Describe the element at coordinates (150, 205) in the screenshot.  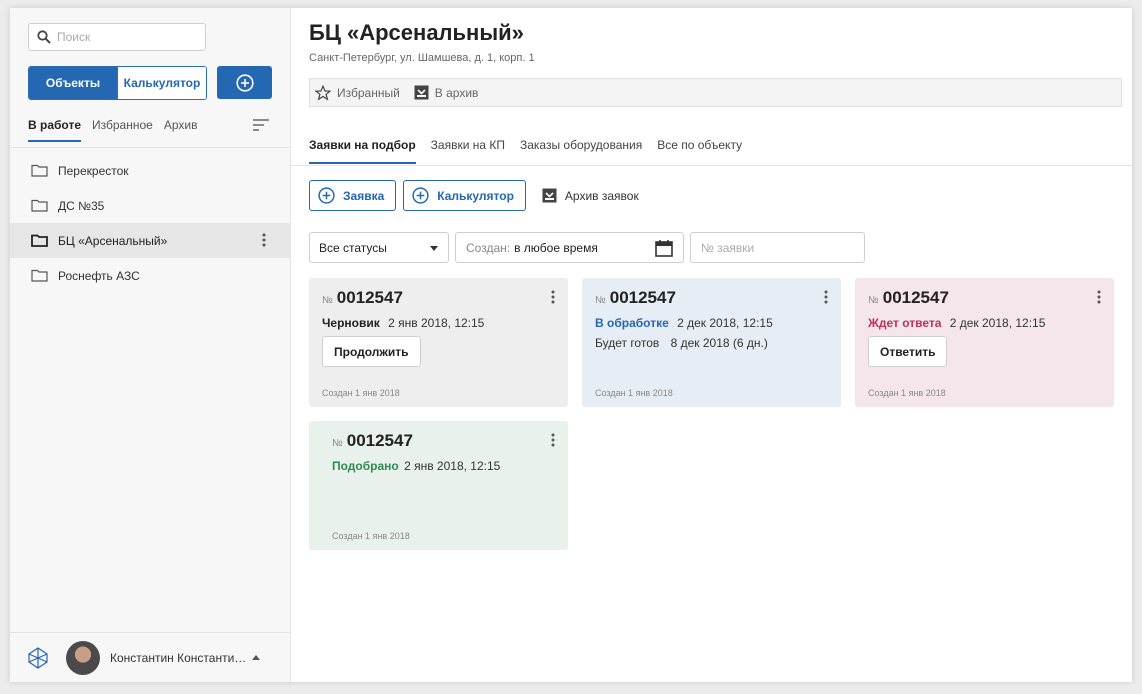
I see `folder-item: ДС №35` at that location.